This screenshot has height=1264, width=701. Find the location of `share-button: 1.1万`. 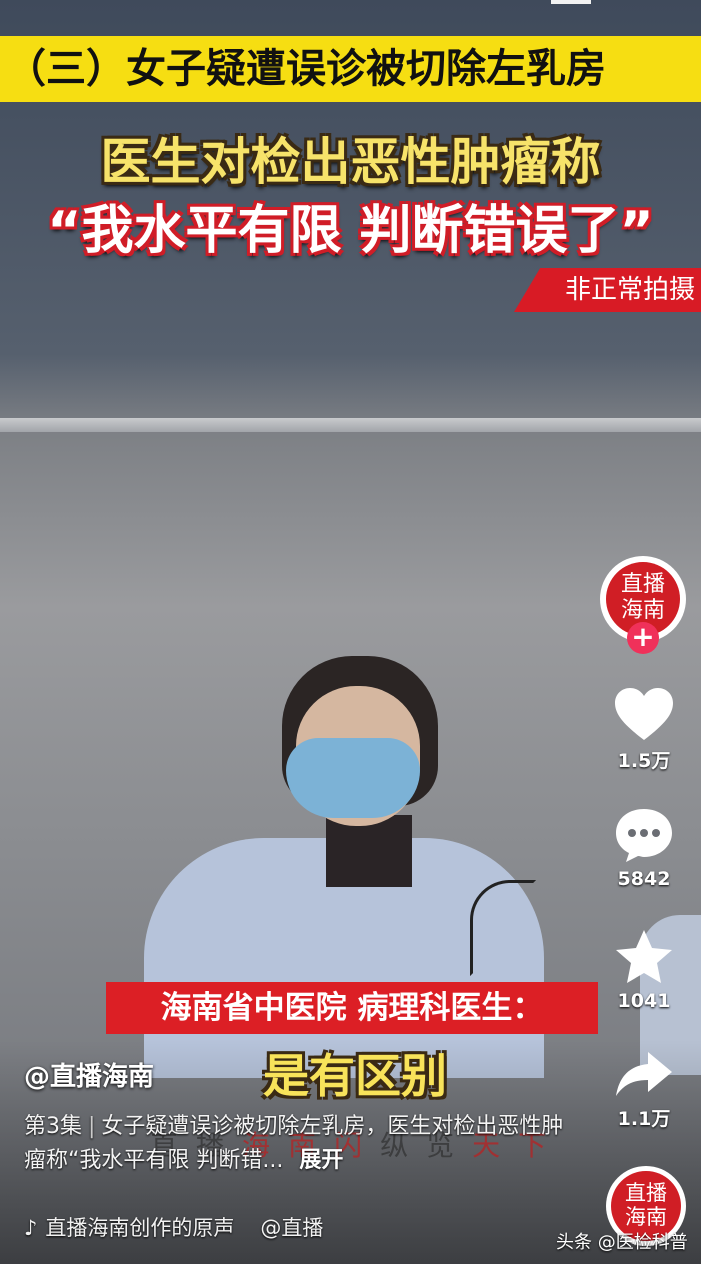

share-button: 1.1万 is located at coordinates (644, 1090).